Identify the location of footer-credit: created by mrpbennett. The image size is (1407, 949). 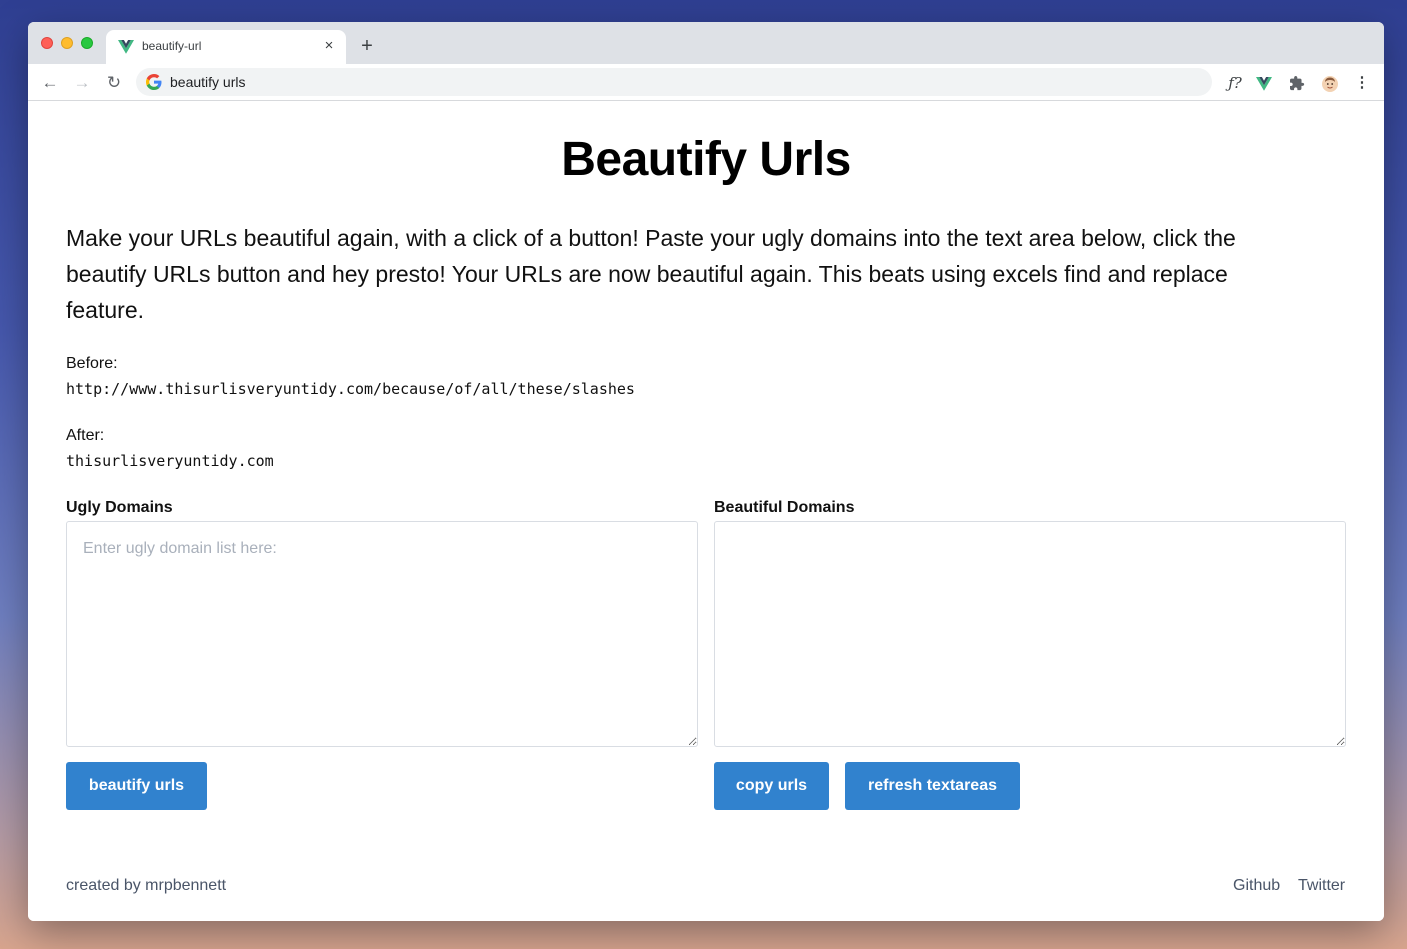
(146, 885).